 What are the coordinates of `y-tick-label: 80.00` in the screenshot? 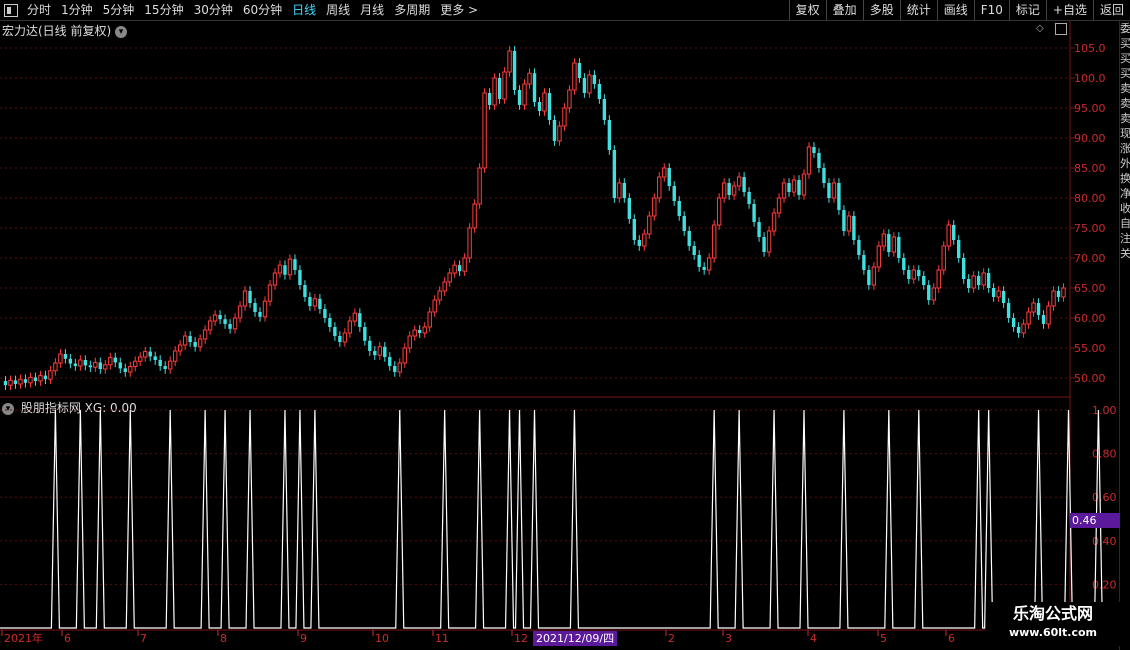 It's located at (1090, 198).